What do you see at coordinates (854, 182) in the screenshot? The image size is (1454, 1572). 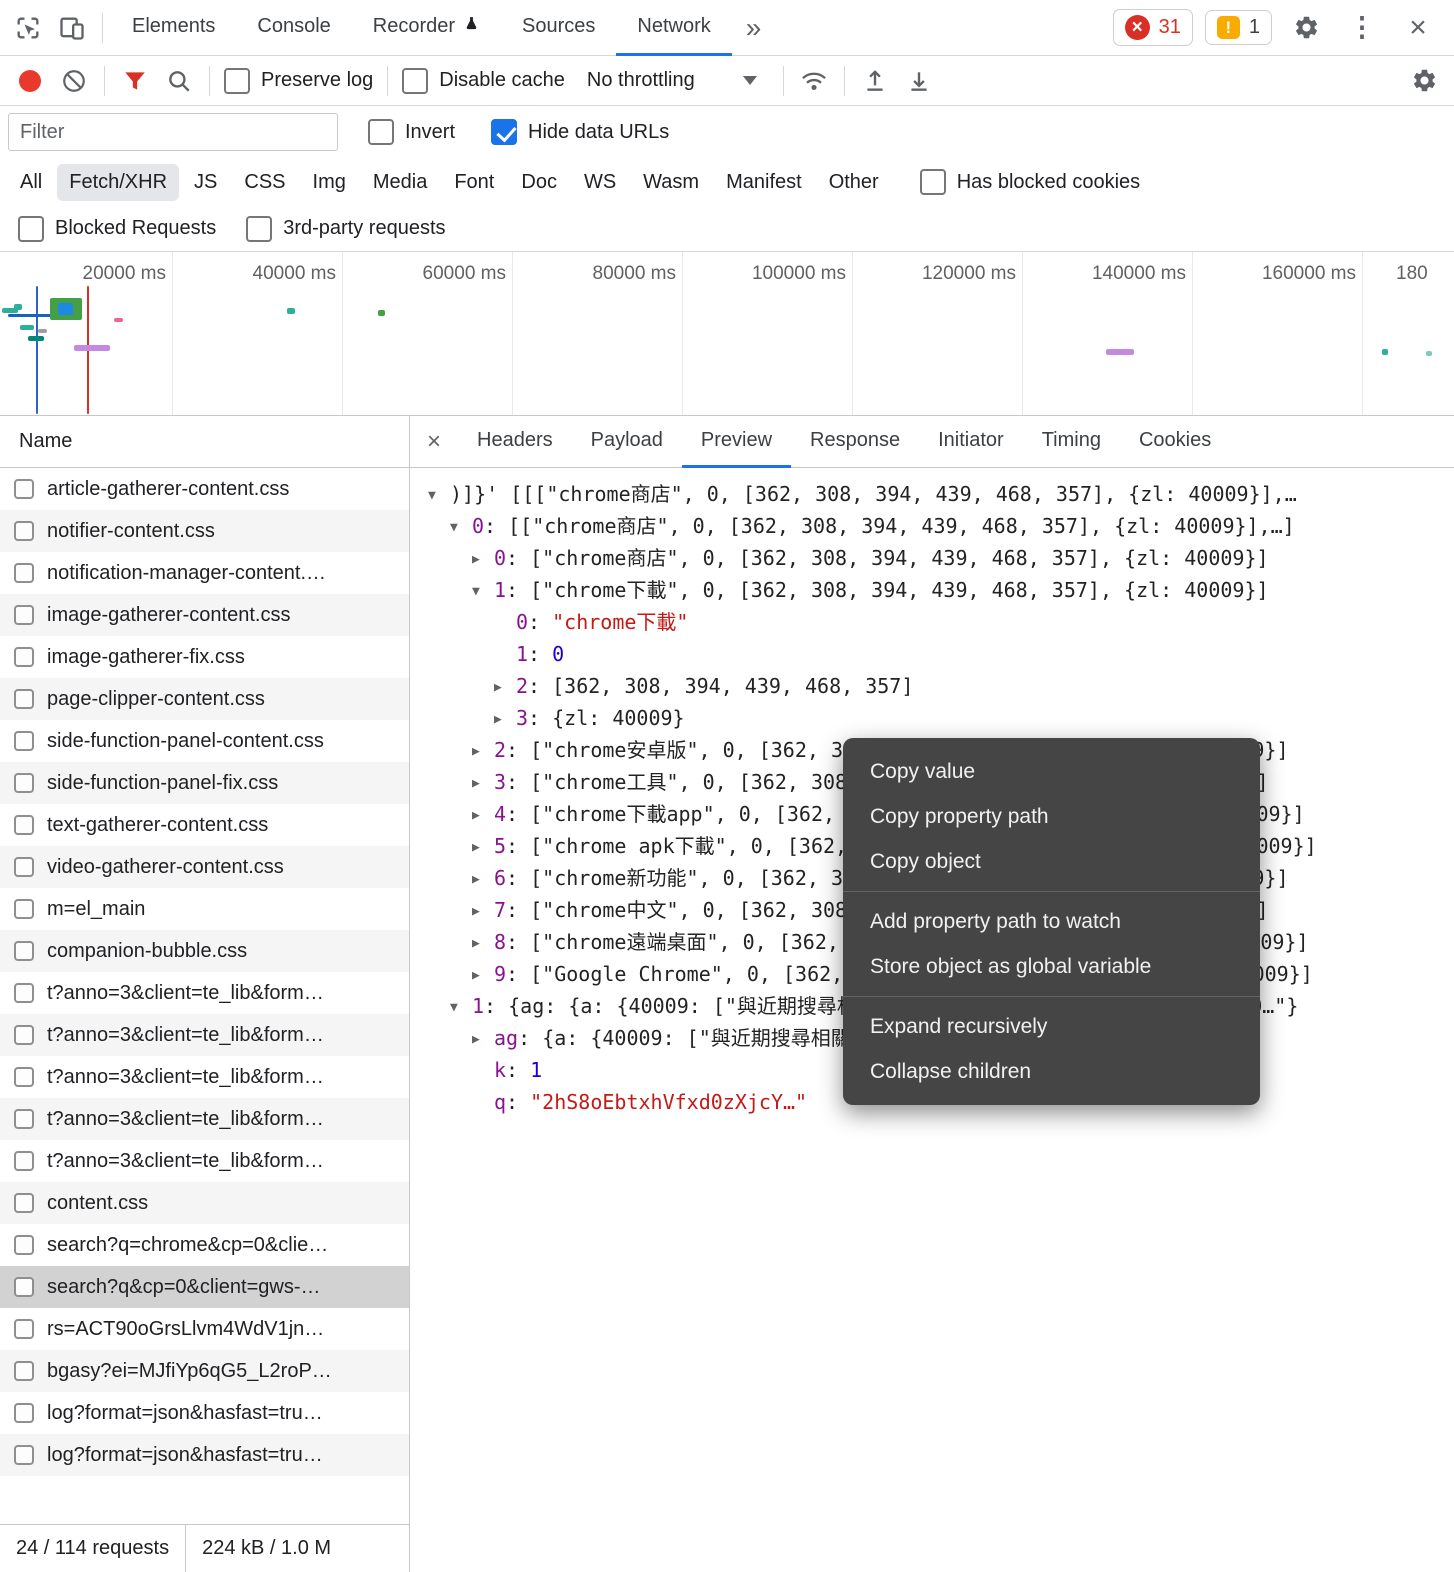 I see `type-filter-chip: Other` at bounding box center [854, 182].